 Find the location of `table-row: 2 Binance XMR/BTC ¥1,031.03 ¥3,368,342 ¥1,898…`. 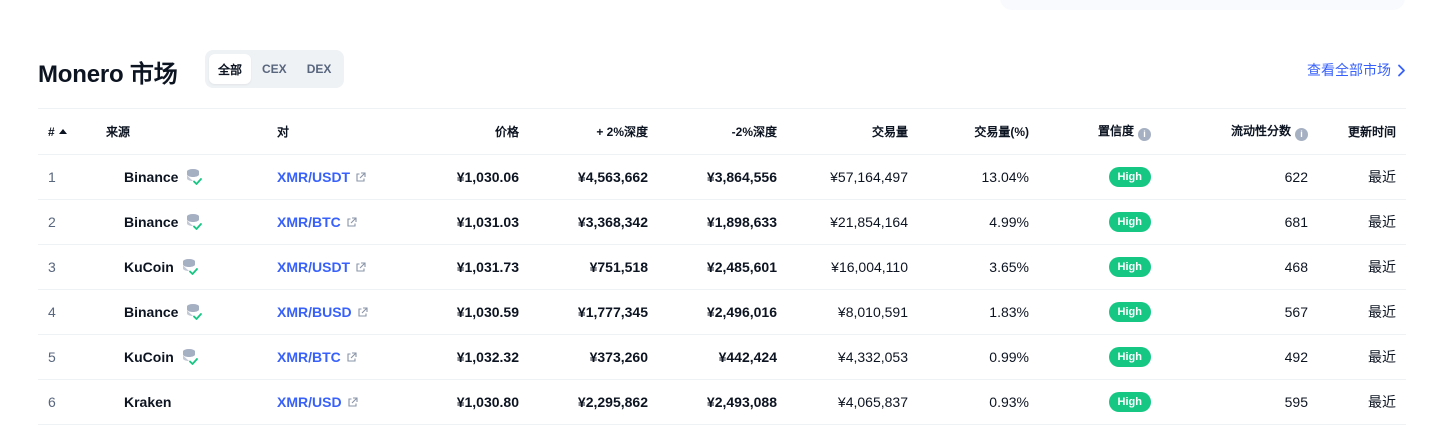

table-row: 2 Binance XMR/BTC ¥1,031.03 ¥3,368,342 ¥1,898… is located at coordinates (722, 222).